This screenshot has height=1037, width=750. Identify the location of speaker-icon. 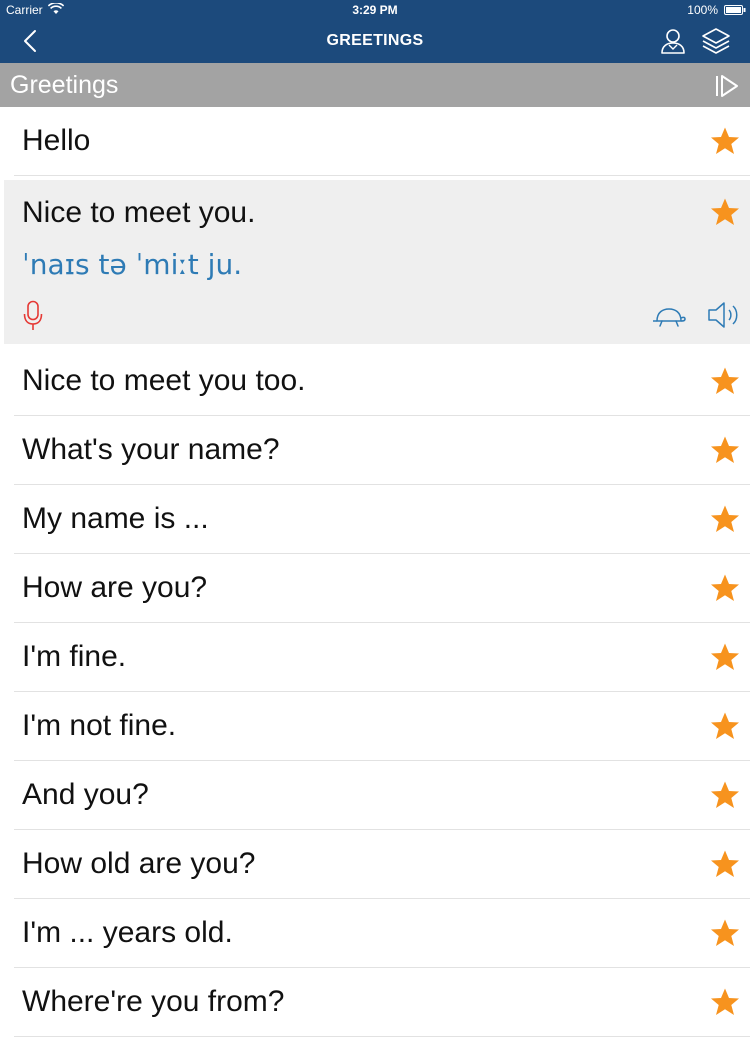
(724, 315).